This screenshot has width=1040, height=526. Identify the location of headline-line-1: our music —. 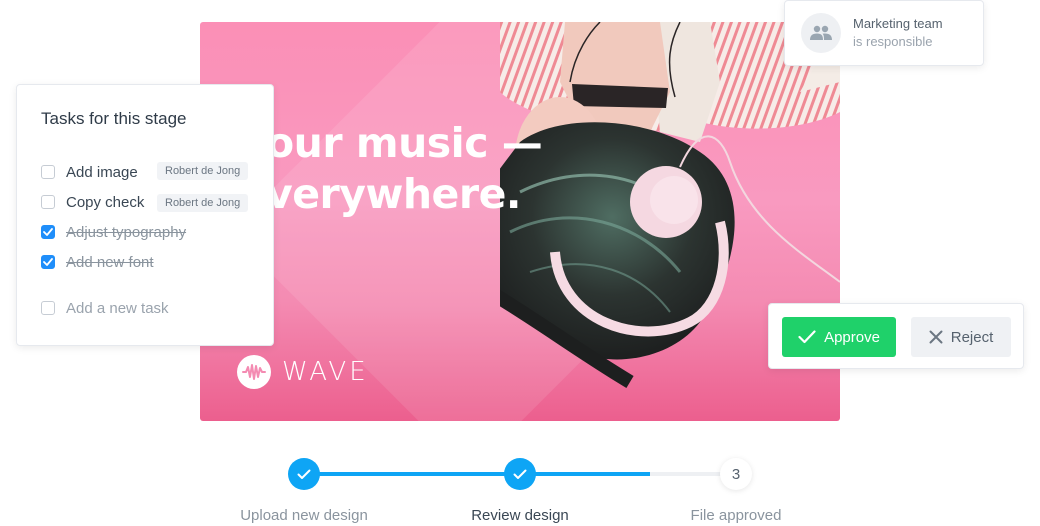
(404, 143).